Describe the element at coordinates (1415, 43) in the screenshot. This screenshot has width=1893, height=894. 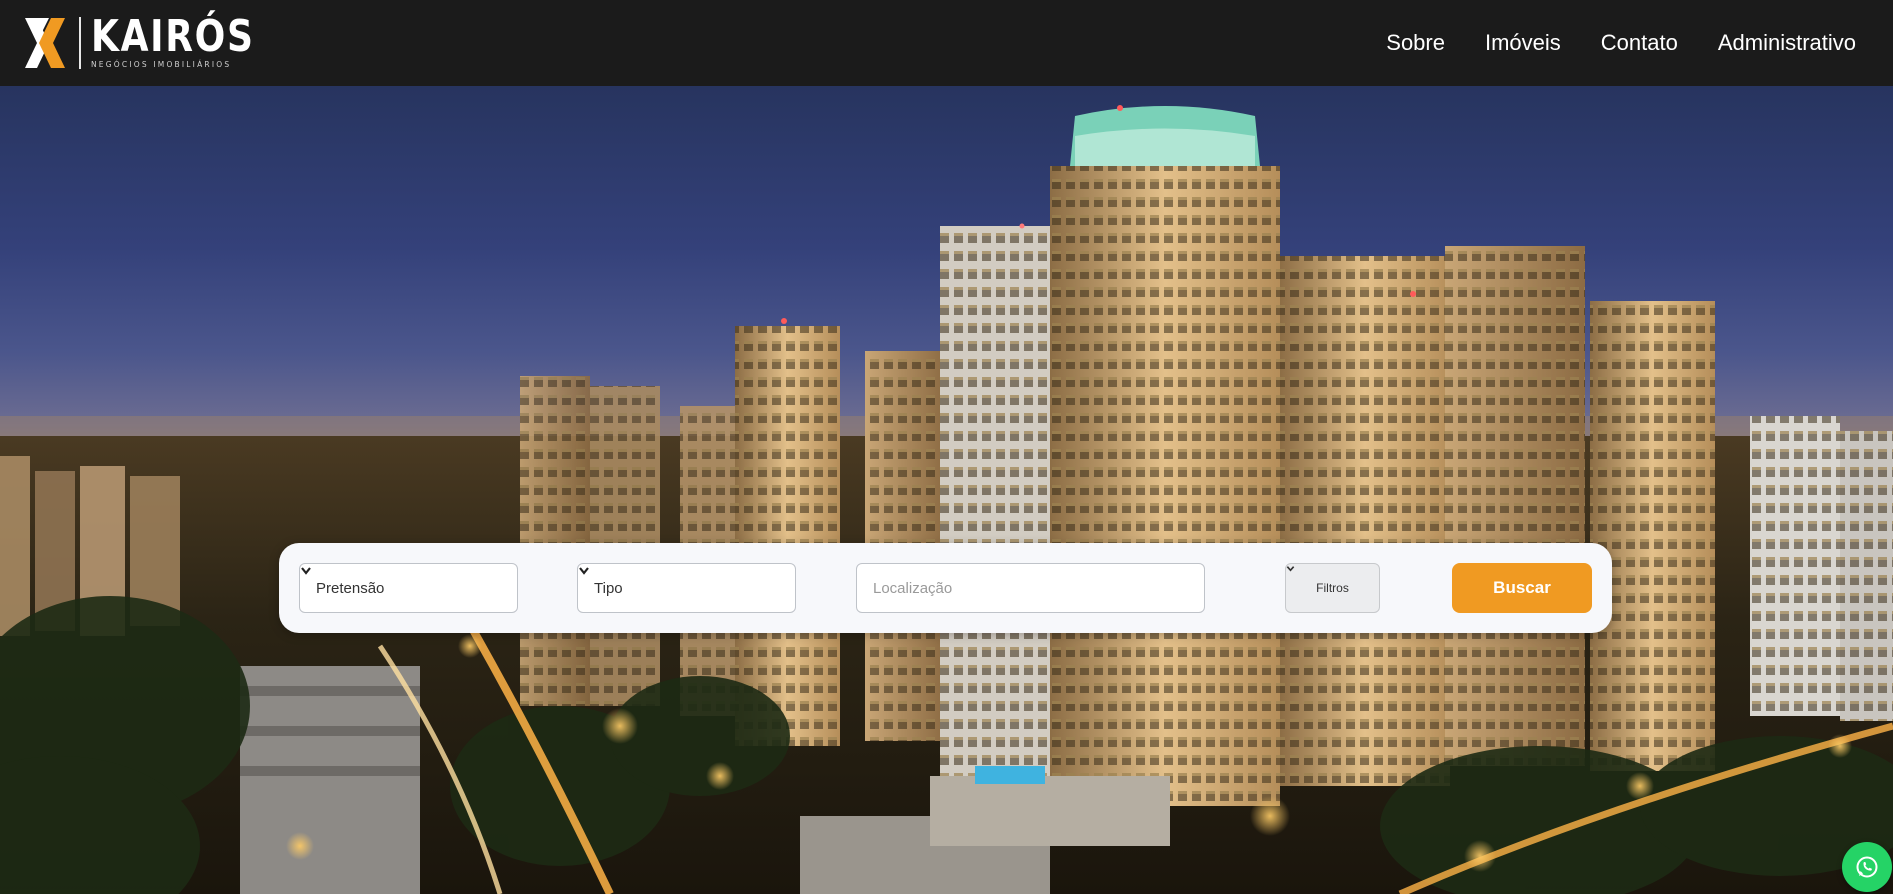
I see `nav-sobre: Sobre` at that location.